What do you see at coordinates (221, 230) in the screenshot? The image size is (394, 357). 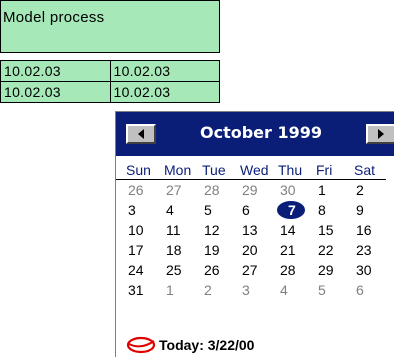 I see `calendar-day: 12` at bounding box center [221, 230].